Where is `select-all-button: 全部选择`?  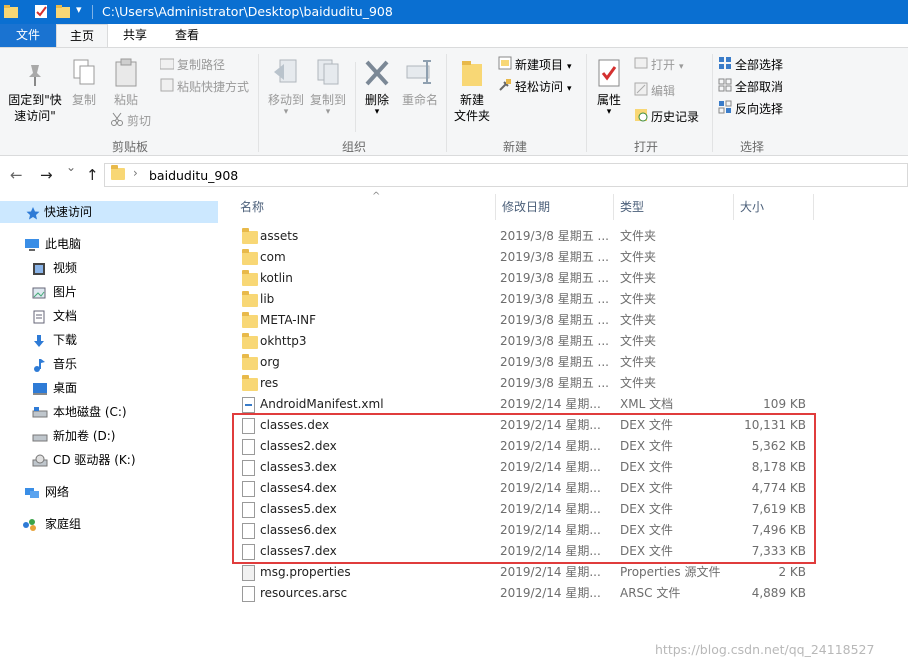
select-all-button: 全部选择 is located at coordinates (750, 65).